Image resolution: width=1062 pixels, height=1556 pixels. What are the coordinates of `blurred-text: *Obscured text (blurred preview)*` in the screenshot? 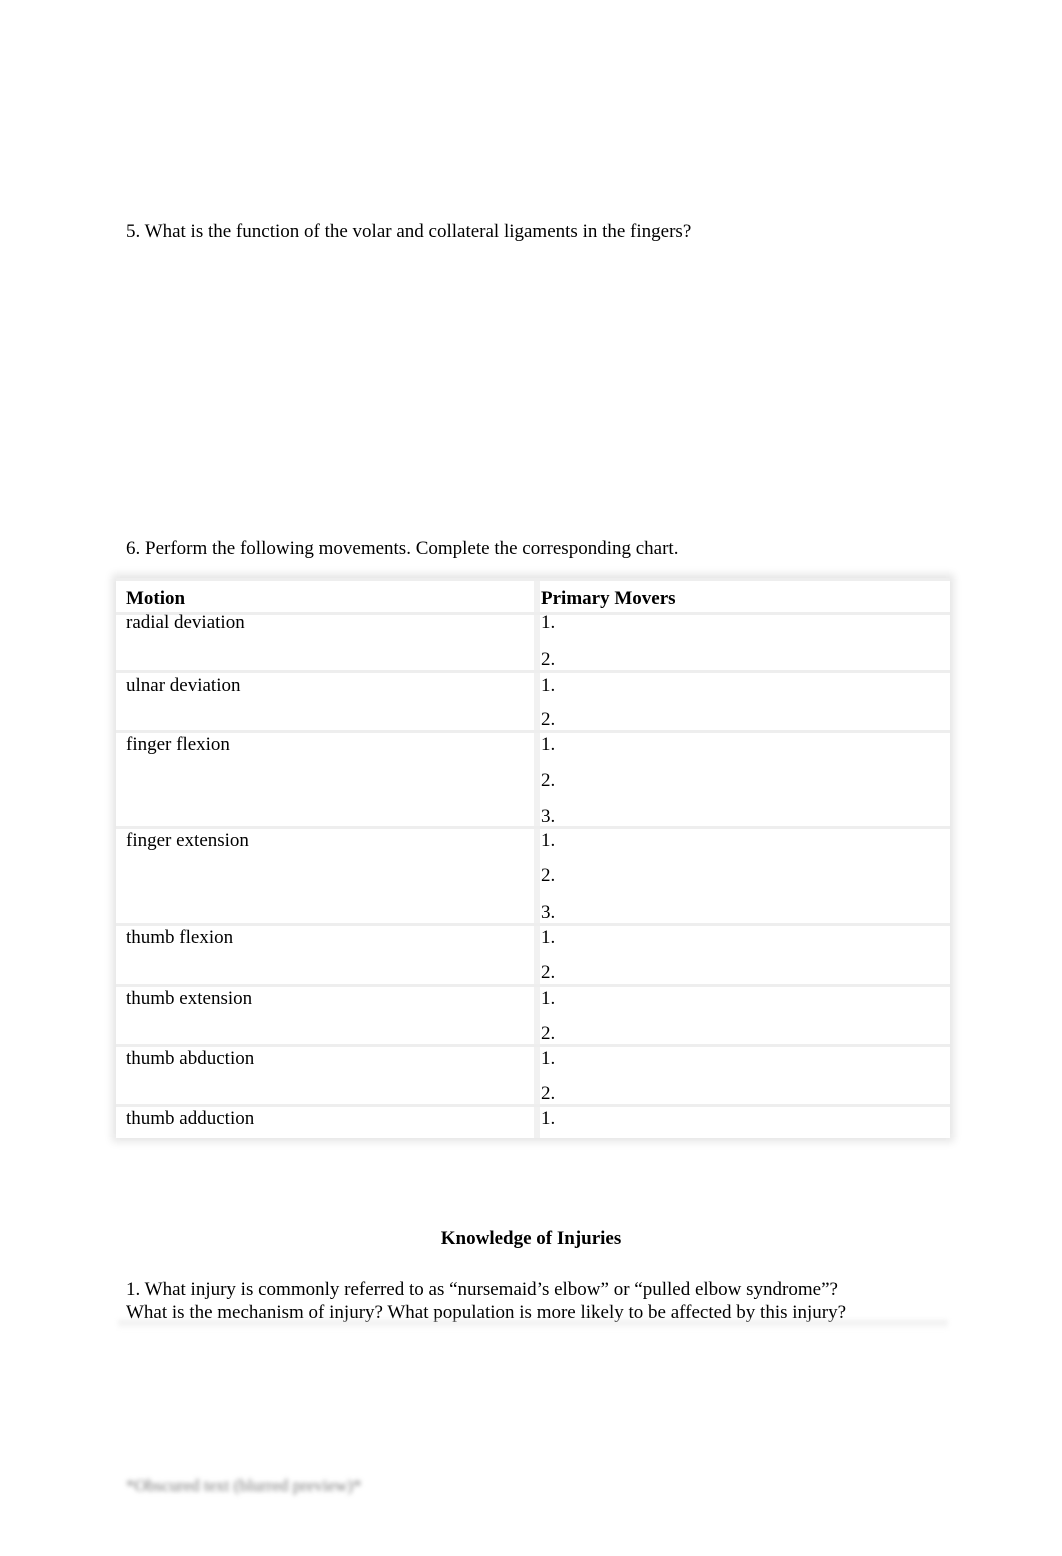 It's located at (244, 1485).